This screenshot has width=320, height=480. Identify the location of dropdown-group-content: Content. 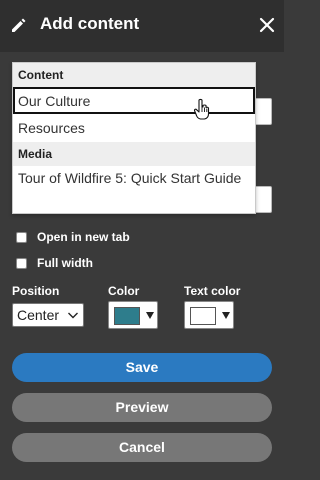
(134, 75).